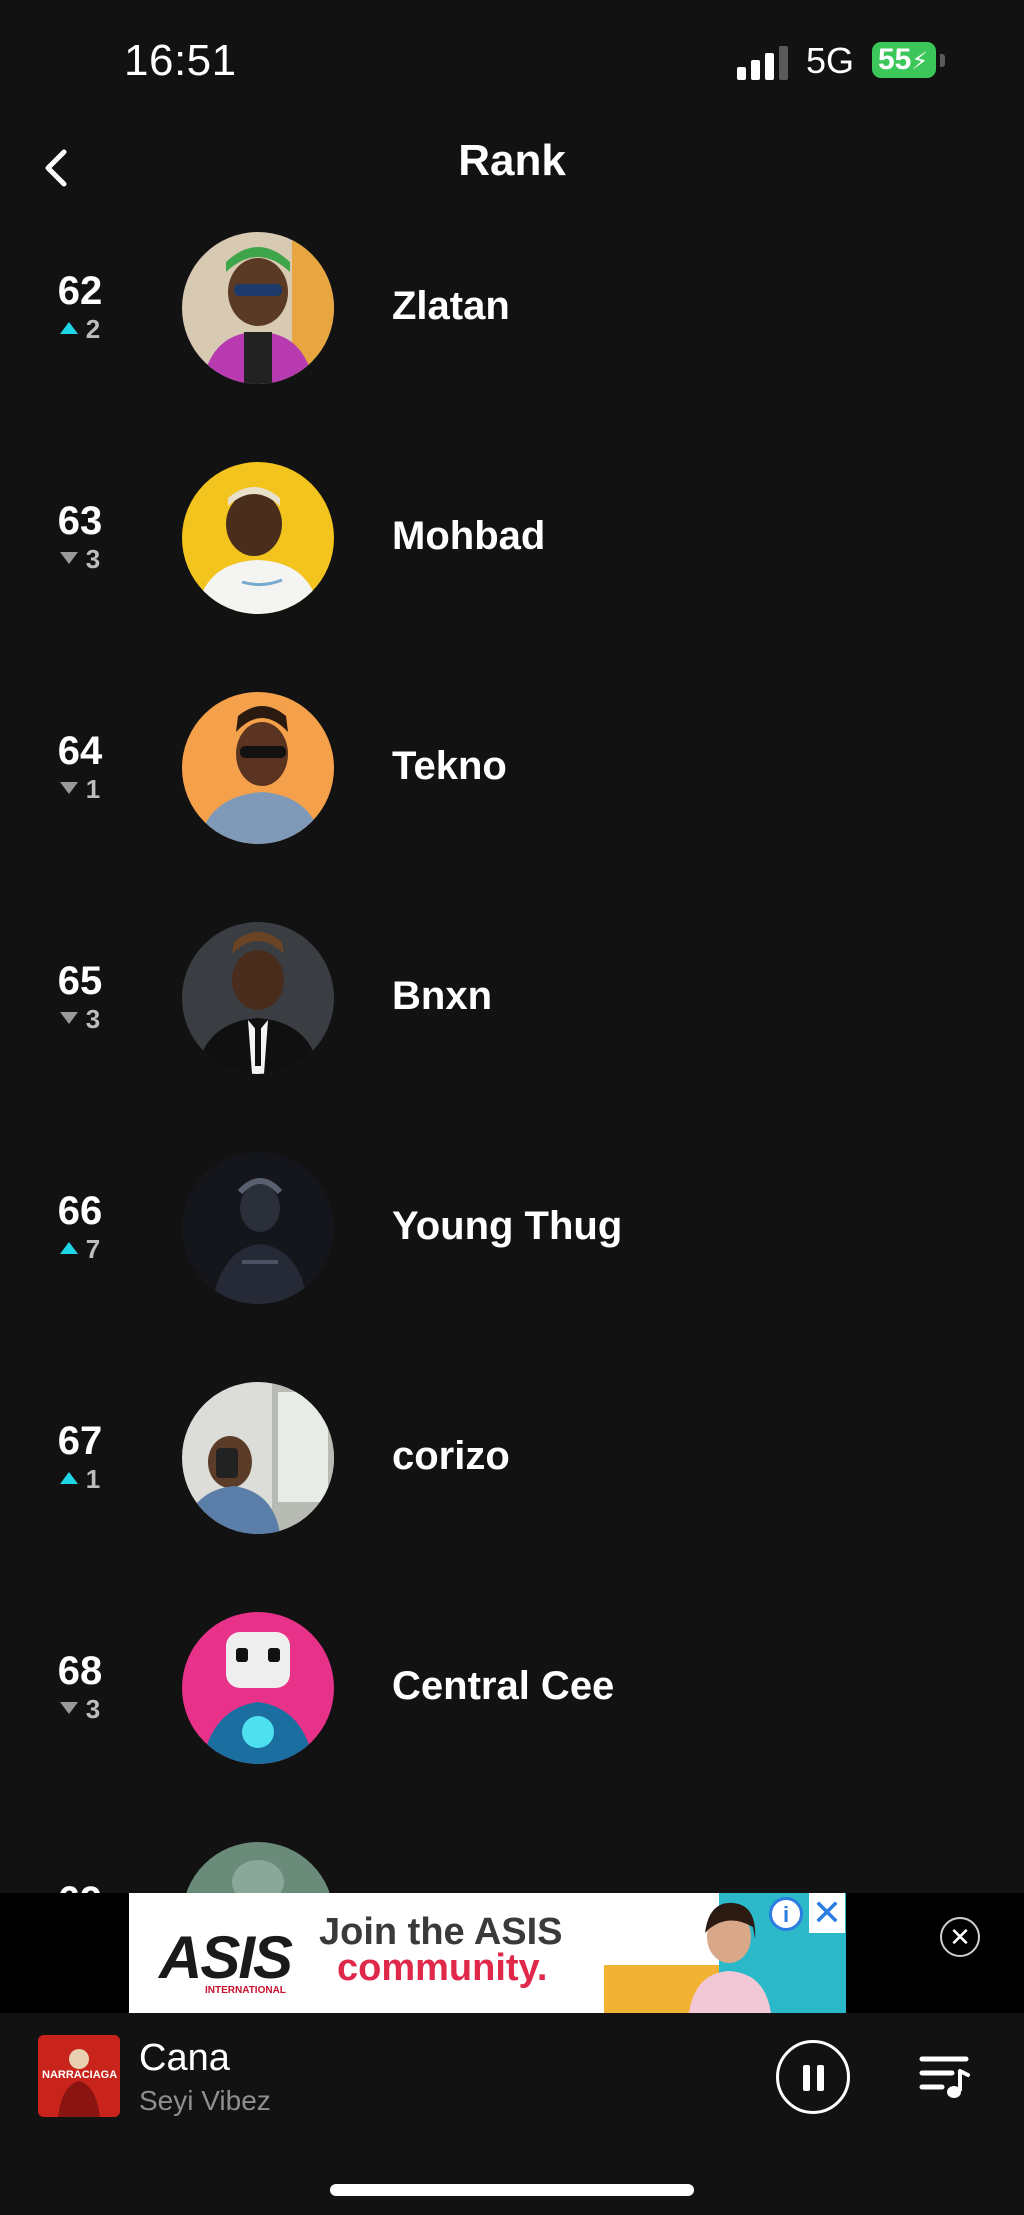  What do you see at coordinates (512, 1267) in the screenshot?
I see `list-item: 66 7 Young Thug` at bounding box center [512, 1267].